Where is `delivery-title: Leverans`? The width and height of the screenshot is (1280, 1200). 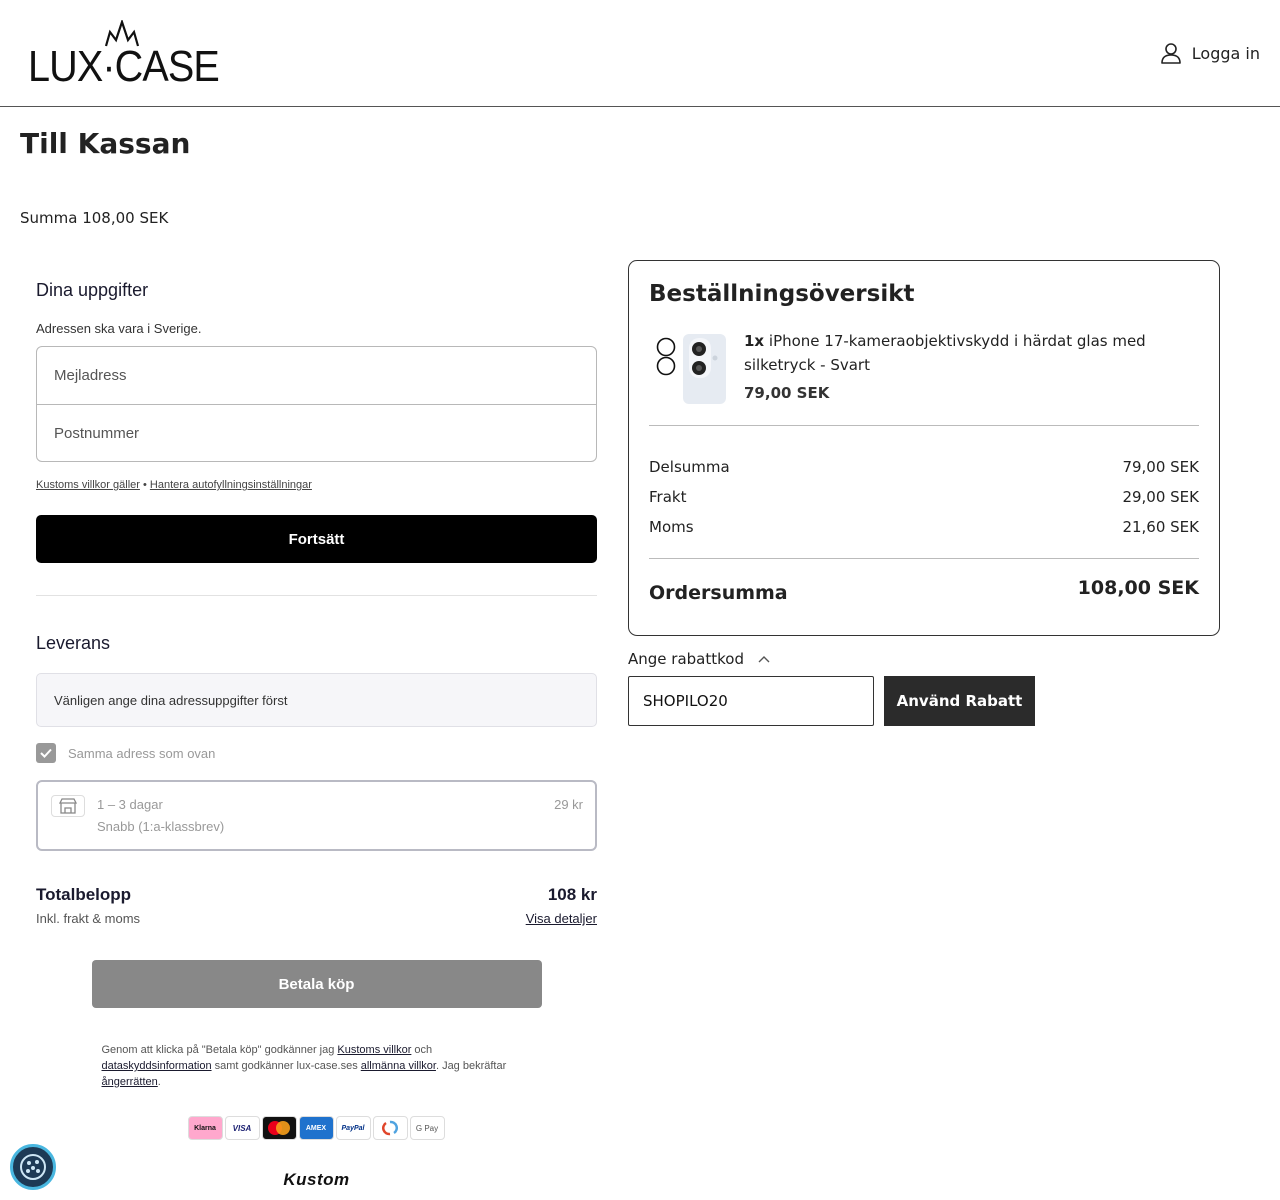 delivery-title: Leverans is located at coordinates (73, 643).